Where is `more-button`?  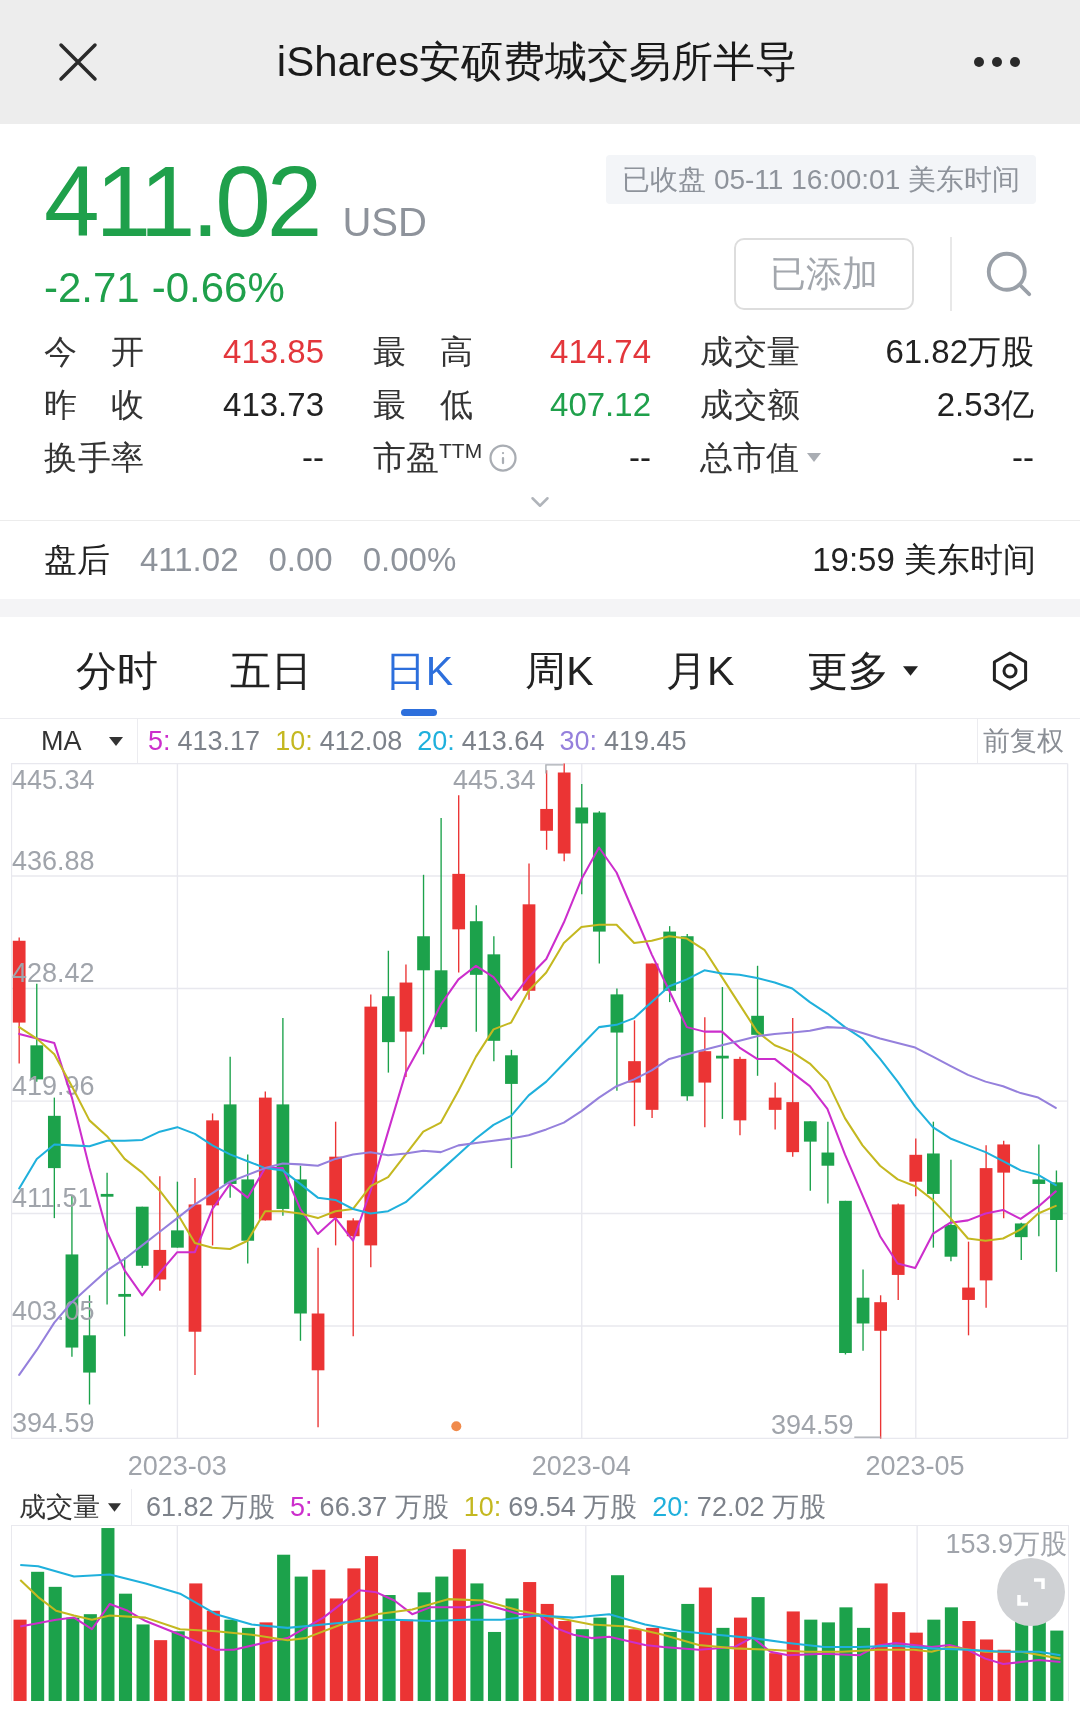 more-button is located at coordinates (997, 62).